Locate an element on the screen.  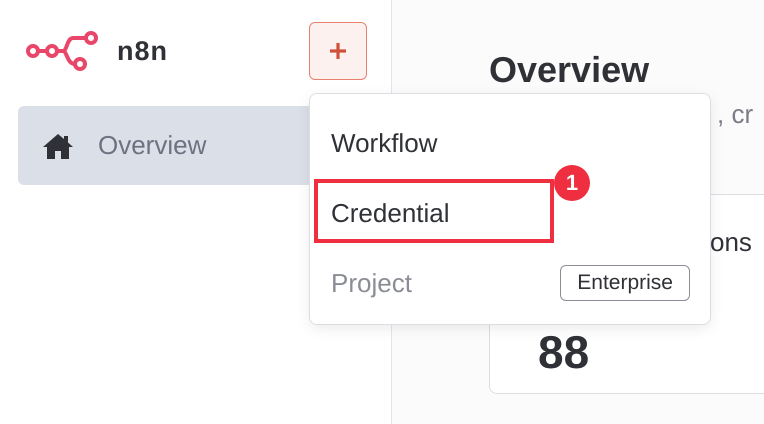
home-icon is located at coordinates (58, 146).